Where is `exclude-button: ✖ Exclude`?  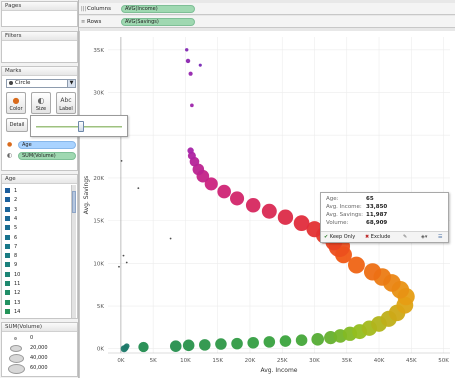 exclude-button: ✖ Exclude is located at coordinates (377, 237).